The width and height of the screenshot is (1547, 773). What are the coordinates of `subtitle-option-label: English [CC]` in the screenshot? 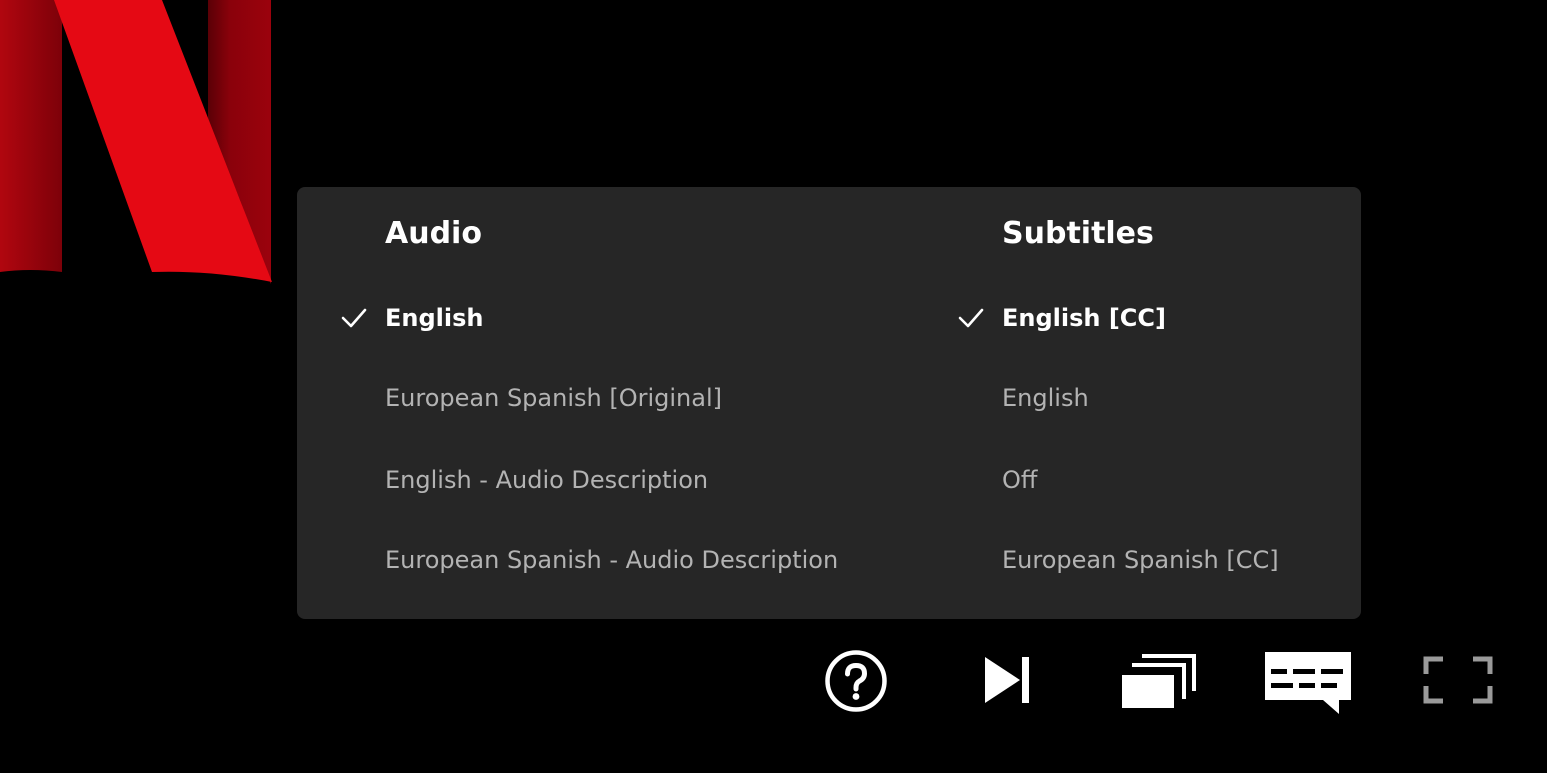 It's located at (1084, 318).